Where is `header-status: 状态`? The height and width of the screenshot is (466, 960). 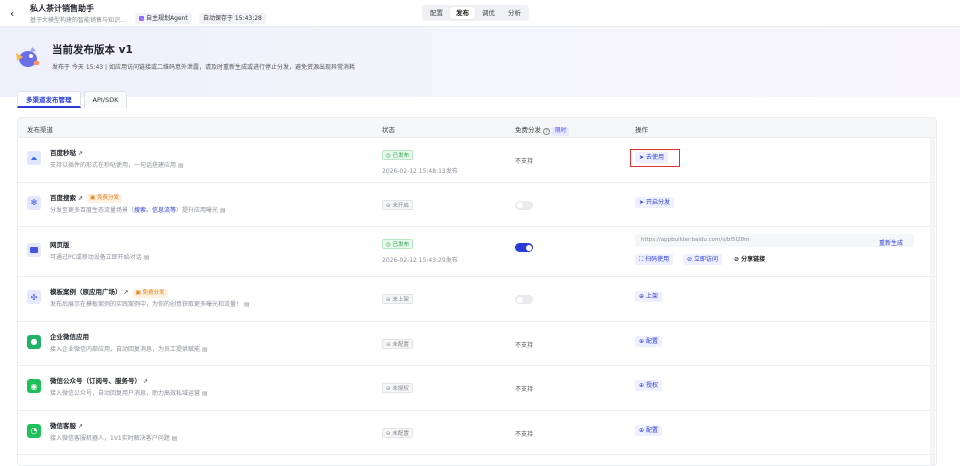 header-status: 状态 is located at coordinates (388, 130).